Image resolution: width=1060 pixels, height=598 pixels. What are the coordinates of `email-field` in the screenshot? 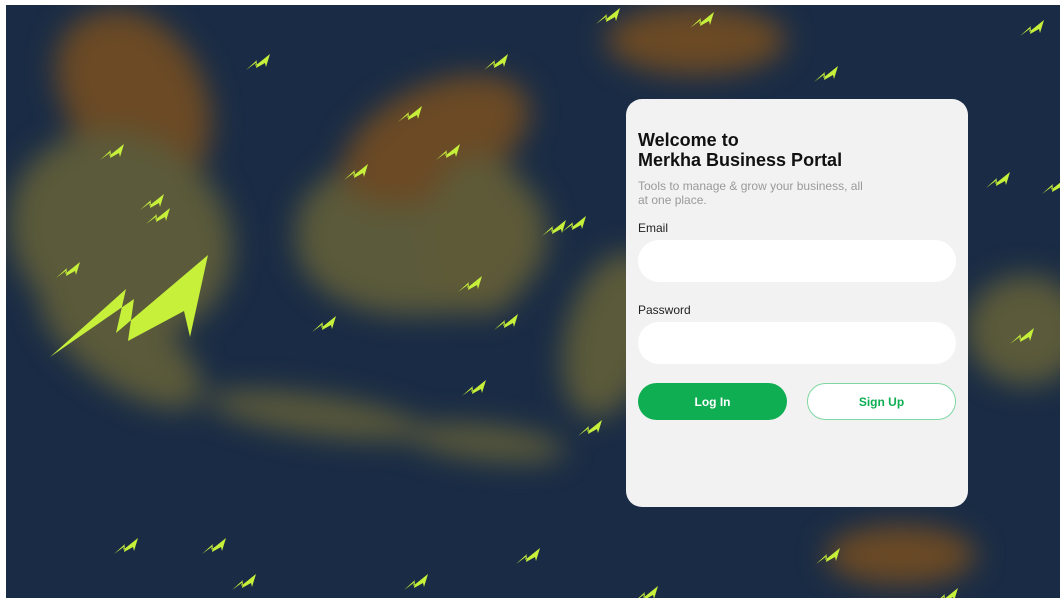 It's located at (797, 261).